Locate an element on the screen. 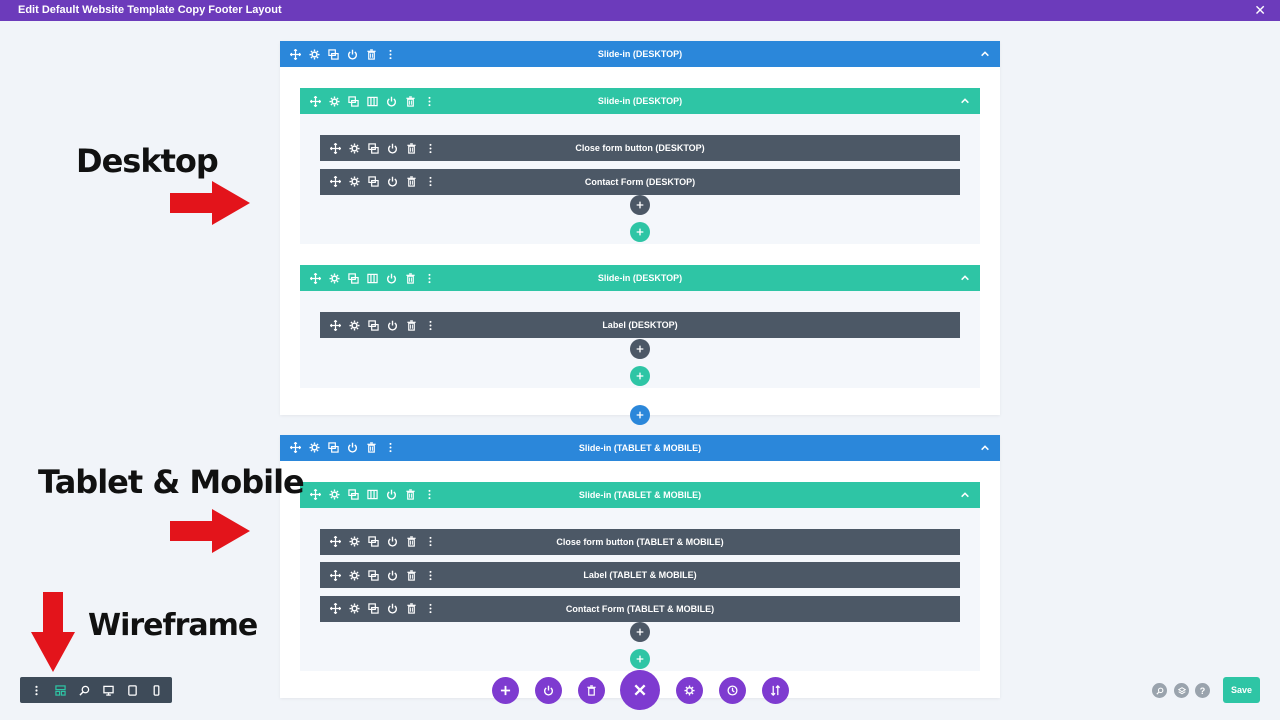 The height and width of the screenshot is (720, 1280). history-button is located at coordinates (732, 690).